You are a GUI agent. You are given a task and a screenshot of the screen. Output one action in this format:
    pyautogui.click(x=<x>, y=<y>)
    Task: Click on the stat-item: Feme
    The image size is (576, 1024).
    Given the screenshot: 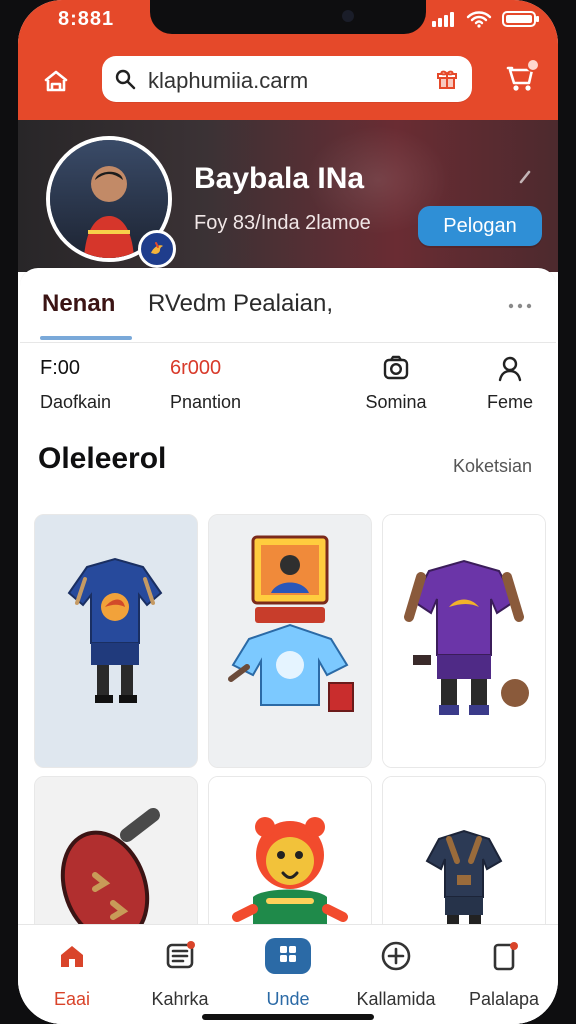 What is the action you would take?
    pyautogui.click(x=499, y=383)
    